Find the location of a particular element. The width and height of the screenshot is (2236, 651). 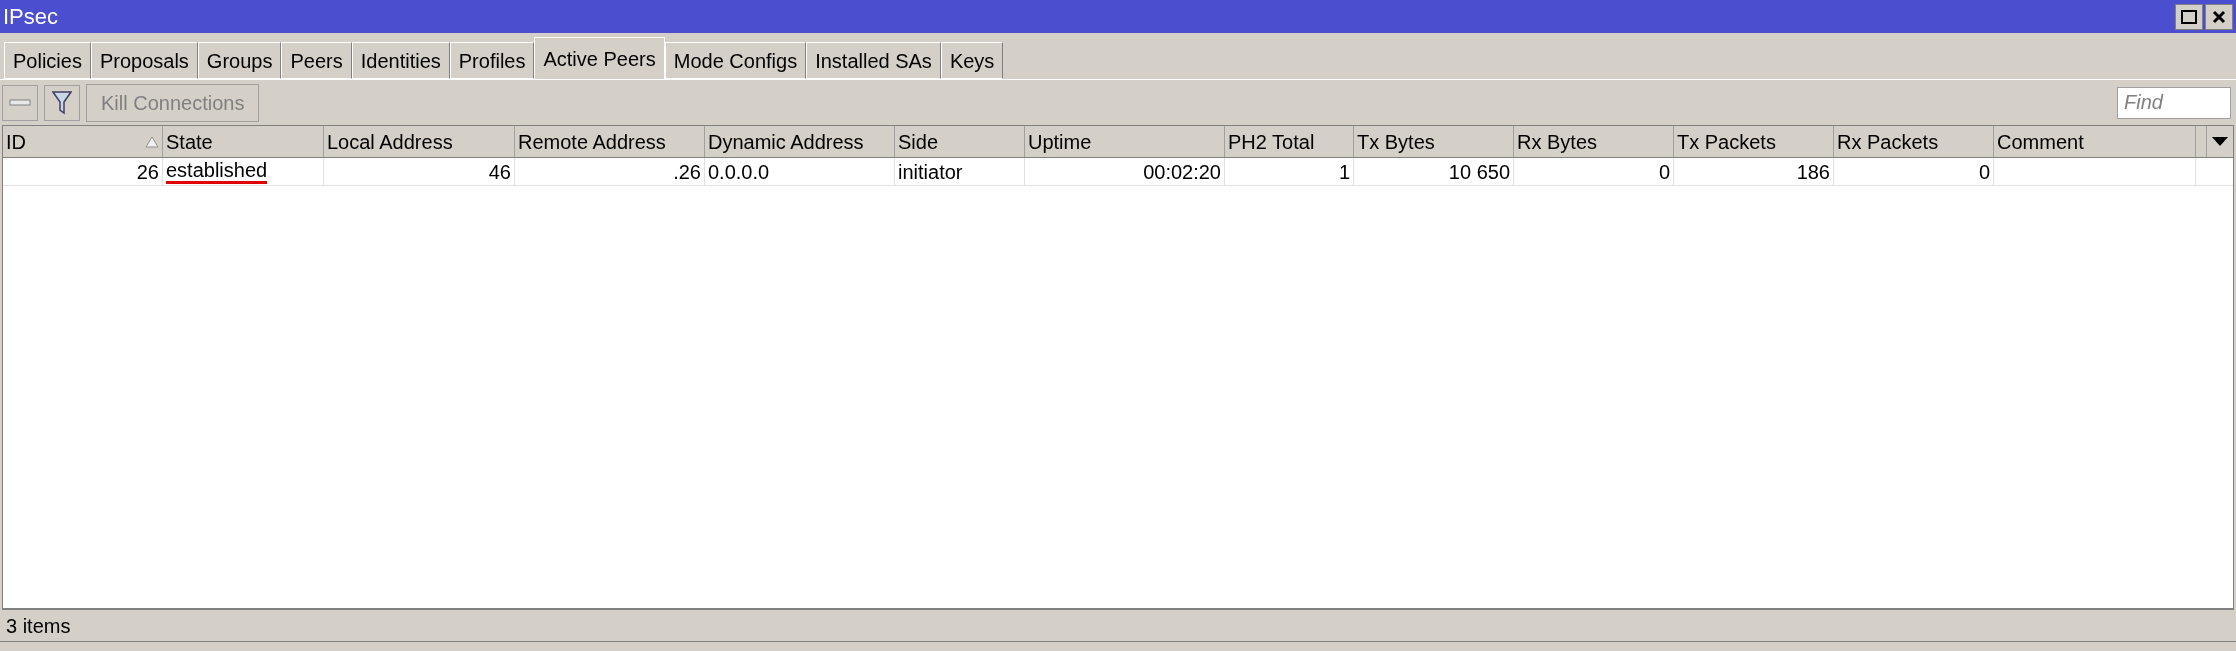

column-header: Tx Packets is located at coordinates (1754, 141).